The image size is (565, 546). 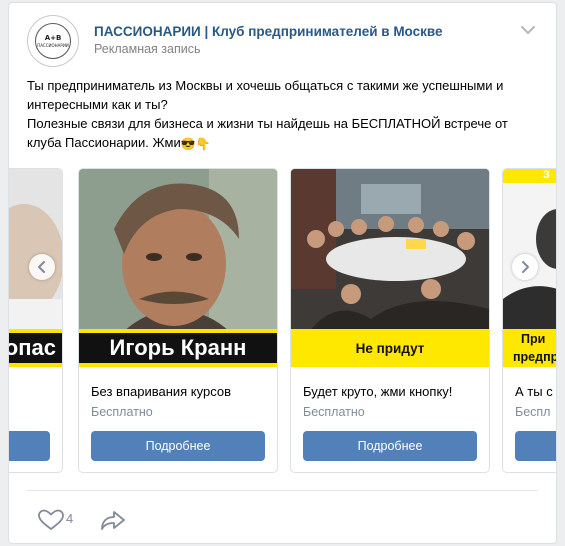 What do you see at coordinates (390, 268) in the screenshot?
I see `card-image: Не придут` at bounding box center [390, 268].